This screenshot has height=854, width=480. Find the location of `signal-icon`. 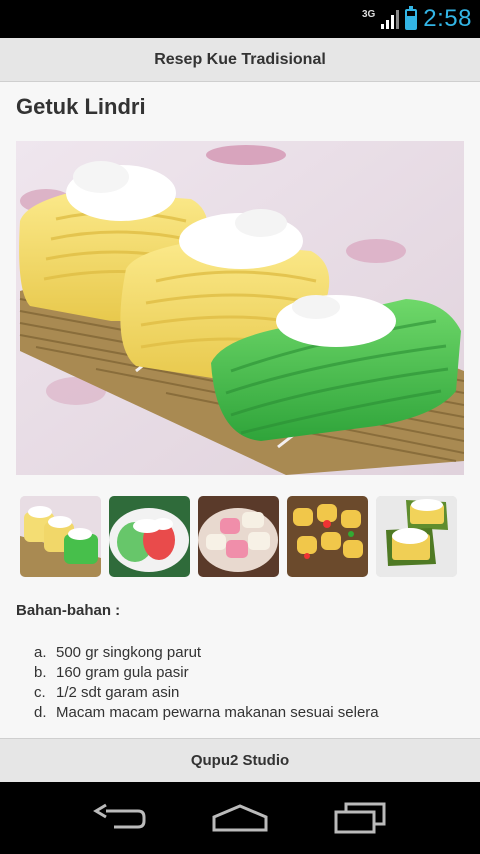

signal-icon is located at coordinates (390, 19).